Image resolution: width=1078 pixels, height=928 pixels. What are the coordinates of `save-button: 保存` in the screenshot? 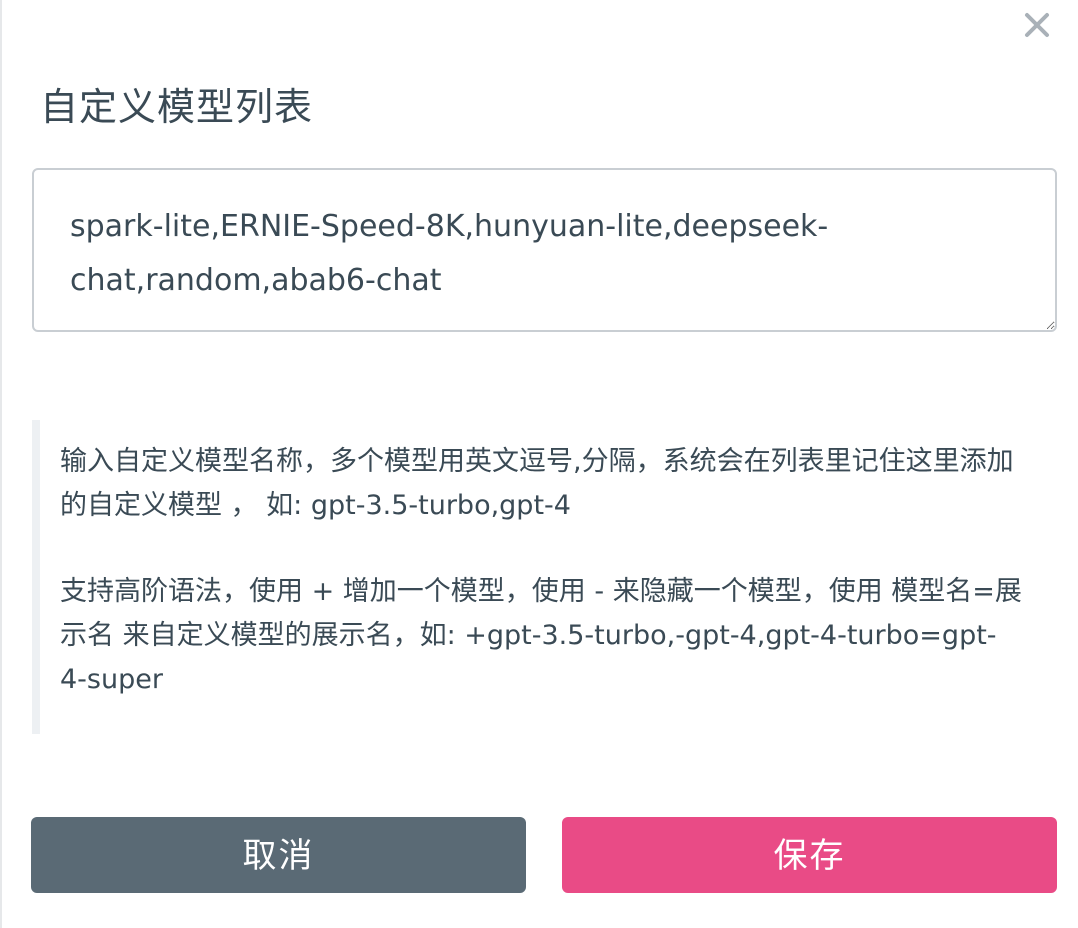 It's located at (809, 855).